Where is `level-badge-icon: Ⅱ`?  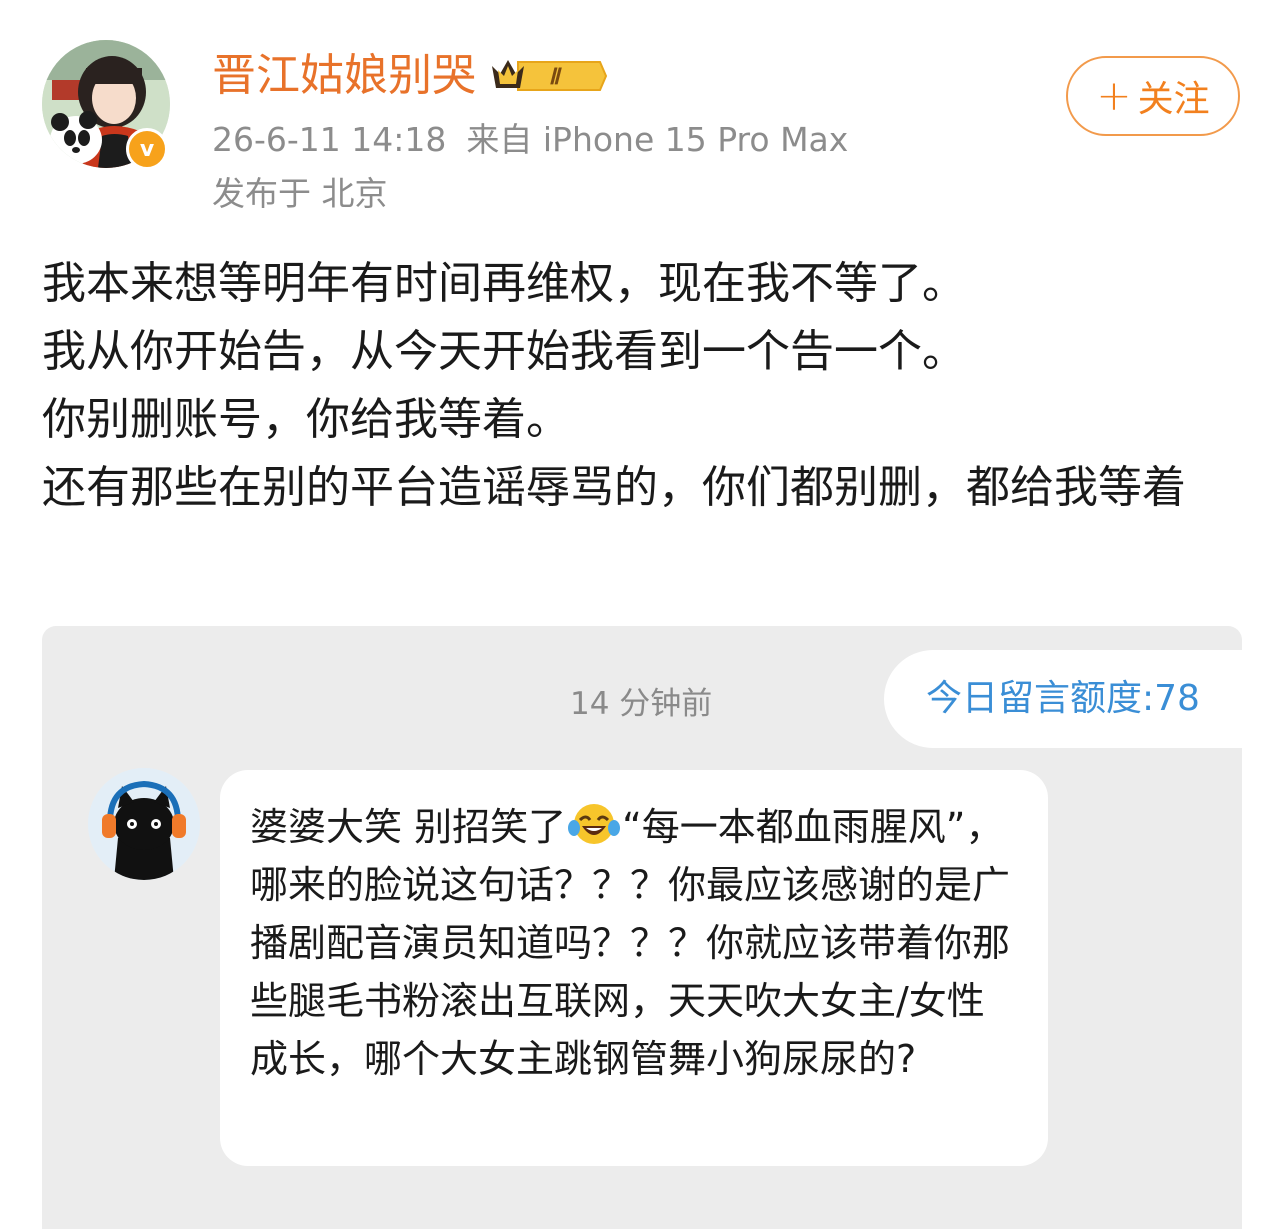 level-badge-icon: Ⅱ is located at coordinates (548, 76).